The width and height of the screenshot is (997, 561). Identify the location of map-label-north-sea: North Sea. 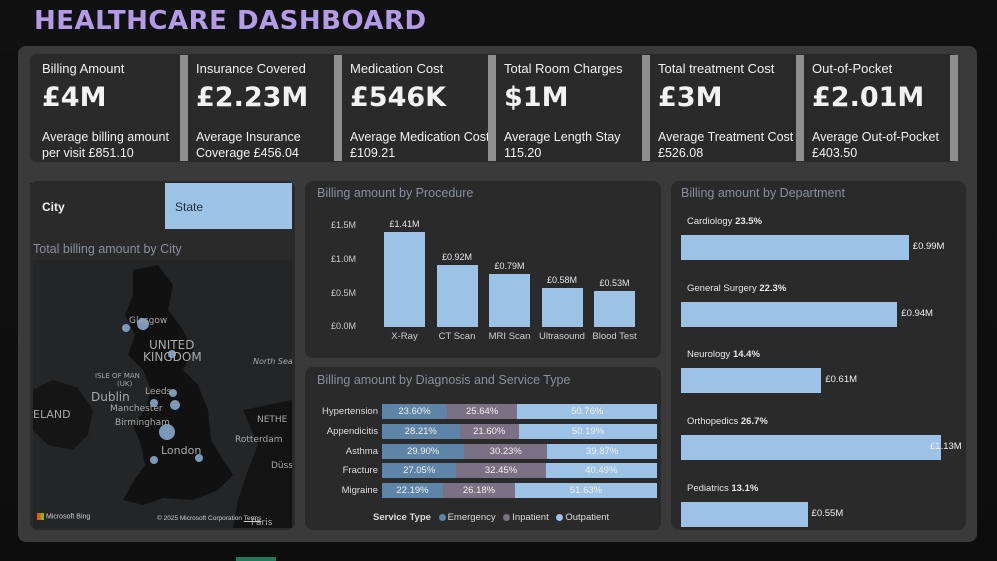
(272, 361).